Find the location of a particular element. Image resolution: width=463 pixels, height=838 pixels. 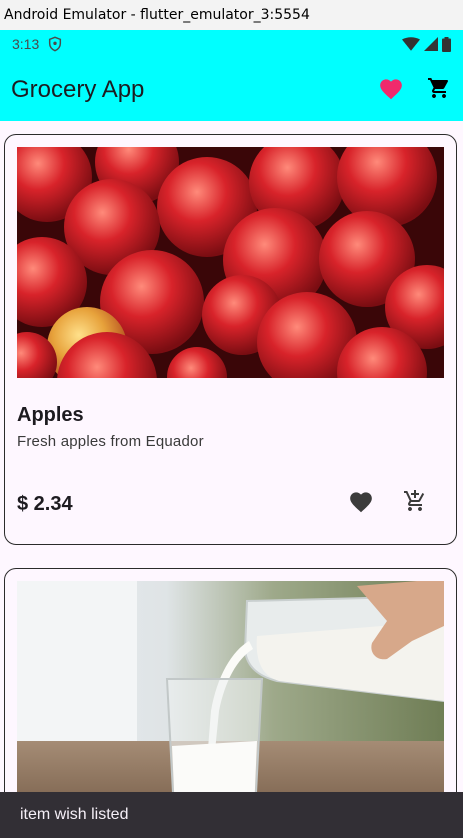

add-to-cart-icon is located at coordinates (415, 503).